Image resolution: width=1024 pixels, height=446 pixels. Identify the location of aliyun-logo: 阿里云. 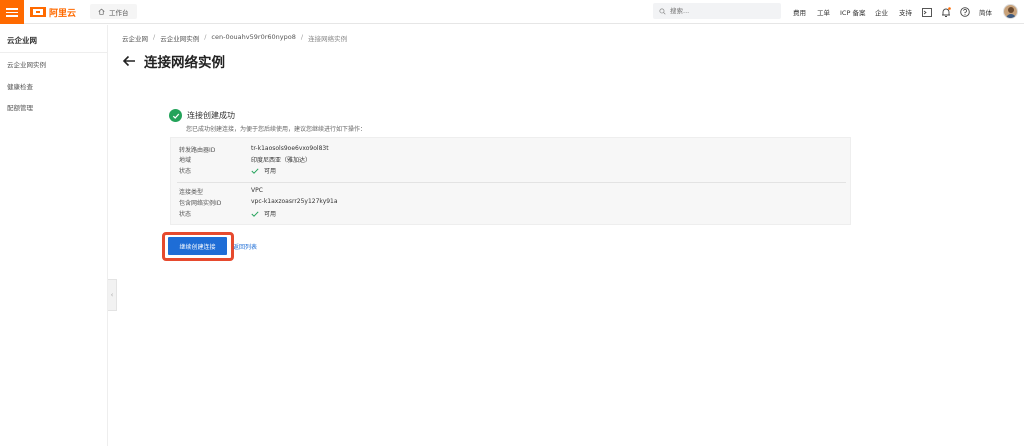
(53, 12).